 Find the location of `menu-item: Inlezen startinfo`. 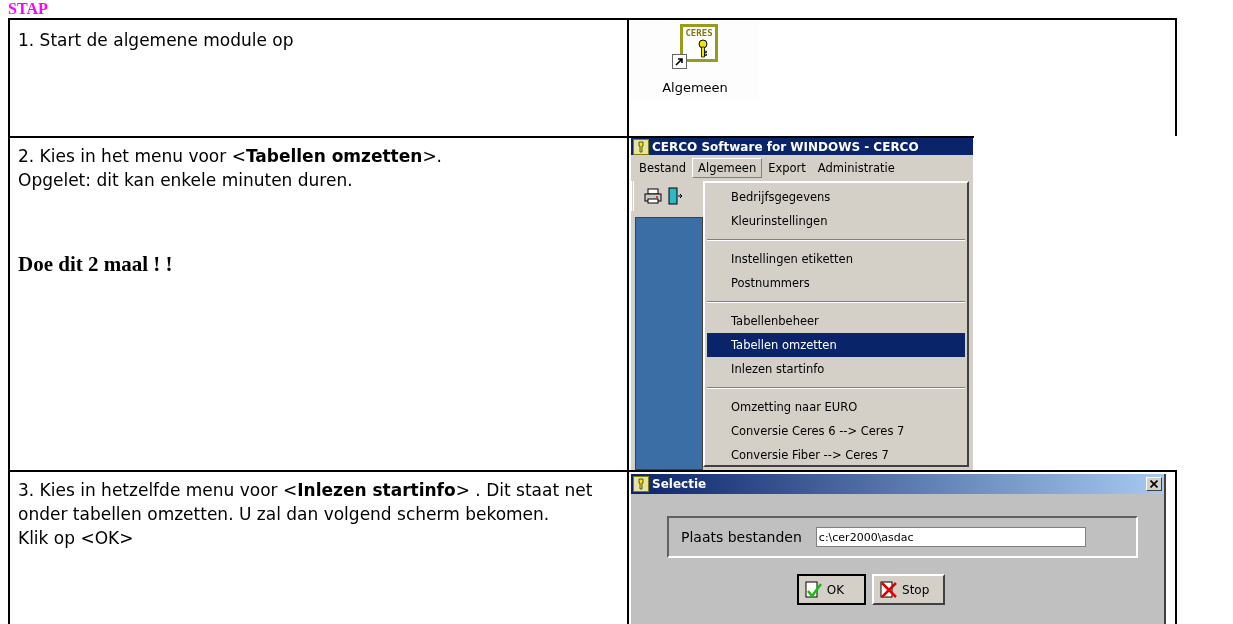

menu-item: Inlezen startinfo is located at coordinates (836, 369).